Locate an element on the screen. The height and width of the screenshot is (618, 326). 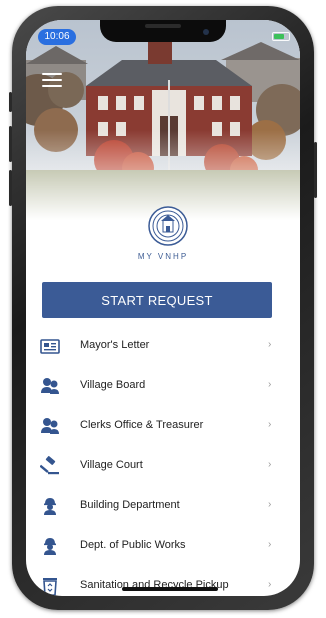
menu-item-village-court: Village Court › is located at coordinates (163, 466).